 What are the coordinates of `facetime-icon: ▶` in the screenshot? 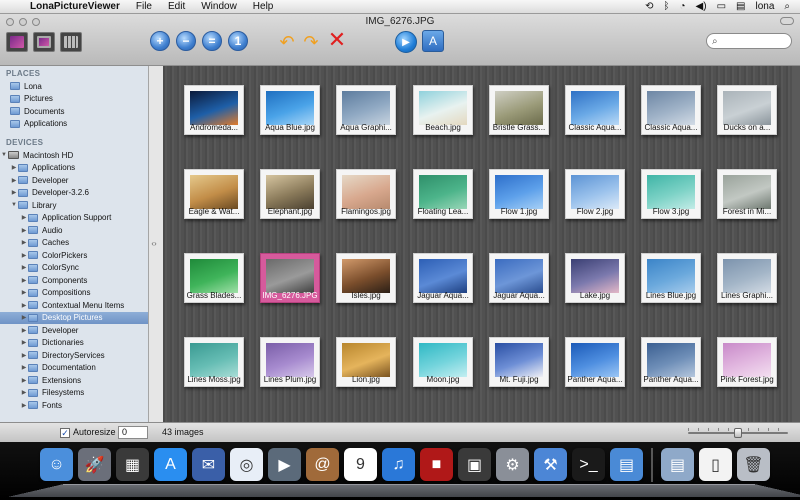 It's located at (284, 464).